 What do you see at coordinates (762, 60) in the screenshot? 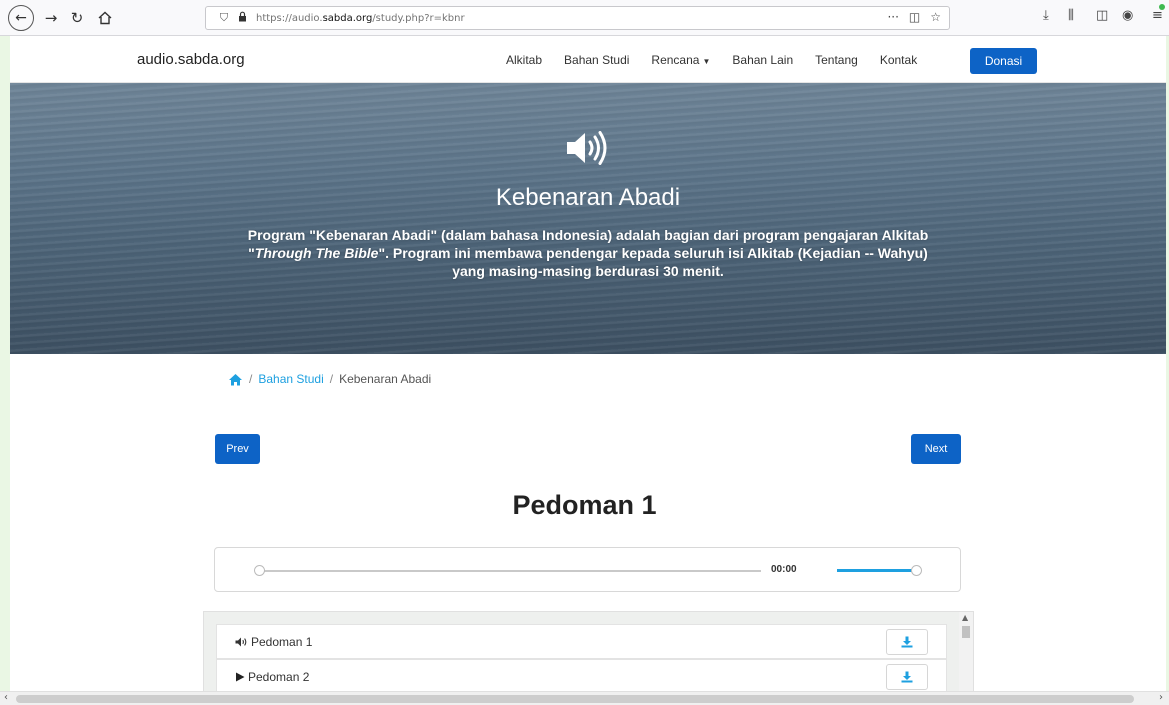
I see `nav-bahan-lain: Bahan Lain` at bounding box center [762, 60].